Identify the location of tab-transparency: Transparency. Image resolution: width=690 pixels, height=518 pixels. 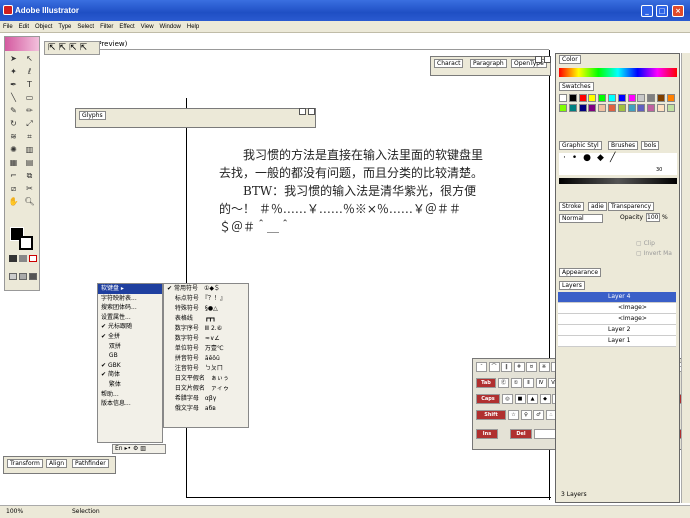
(631, 206).